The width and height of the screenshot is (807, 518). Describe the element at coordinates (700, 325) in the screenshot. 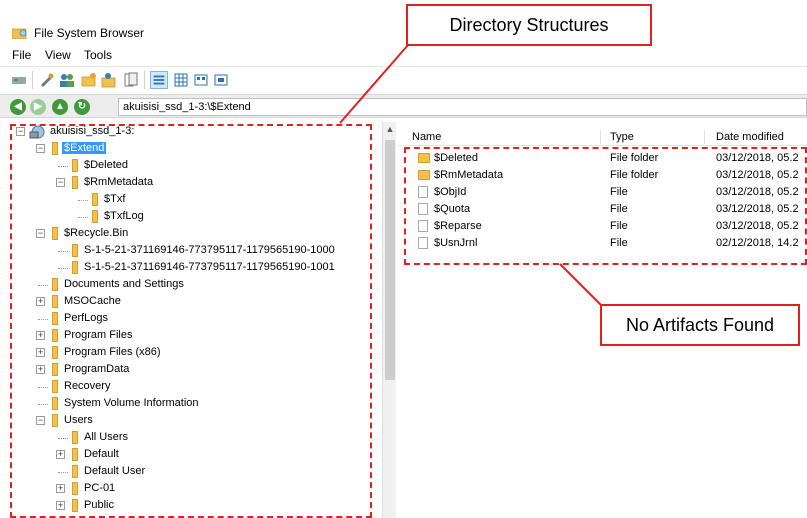

I see `callout-no-artifacts-found: No Artifacts Found` at that location.